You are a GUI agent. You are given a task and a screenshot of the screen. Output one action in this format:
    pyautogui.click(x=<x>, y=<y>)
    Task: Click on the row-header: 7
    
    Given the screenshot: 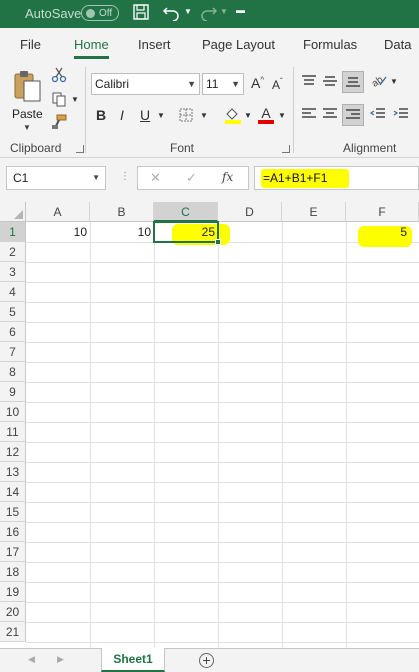 What is the action you would take?
    pyautogui.click(x=13, y=352)
    